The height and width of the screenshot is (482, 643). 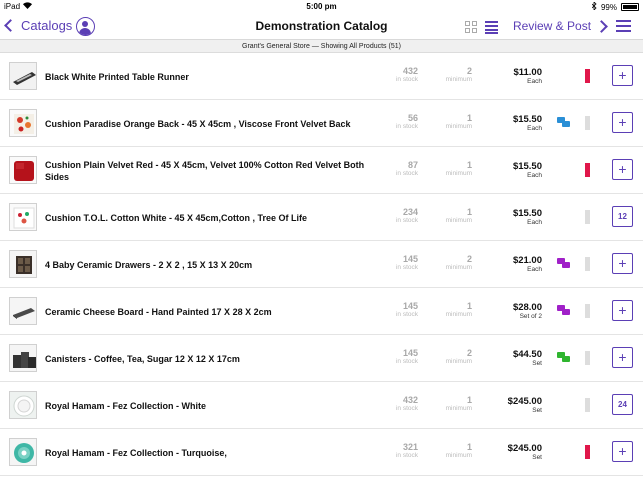 I want to click on back-label: Catalogs, so click(x=47, y=25).